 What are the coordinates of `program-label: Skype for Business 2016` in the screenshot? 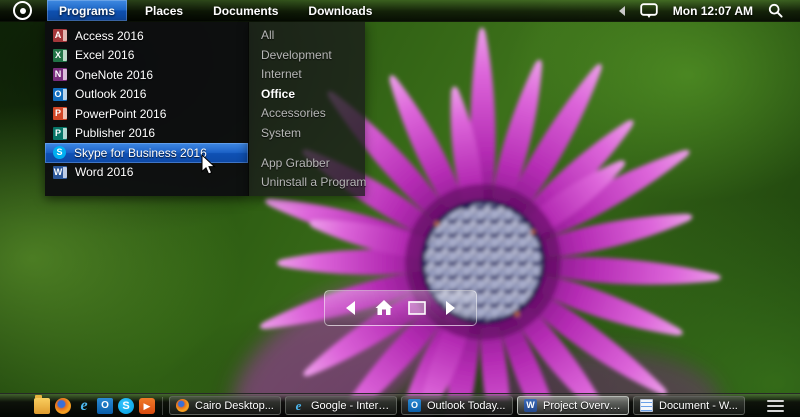 It's located at (140, 152).